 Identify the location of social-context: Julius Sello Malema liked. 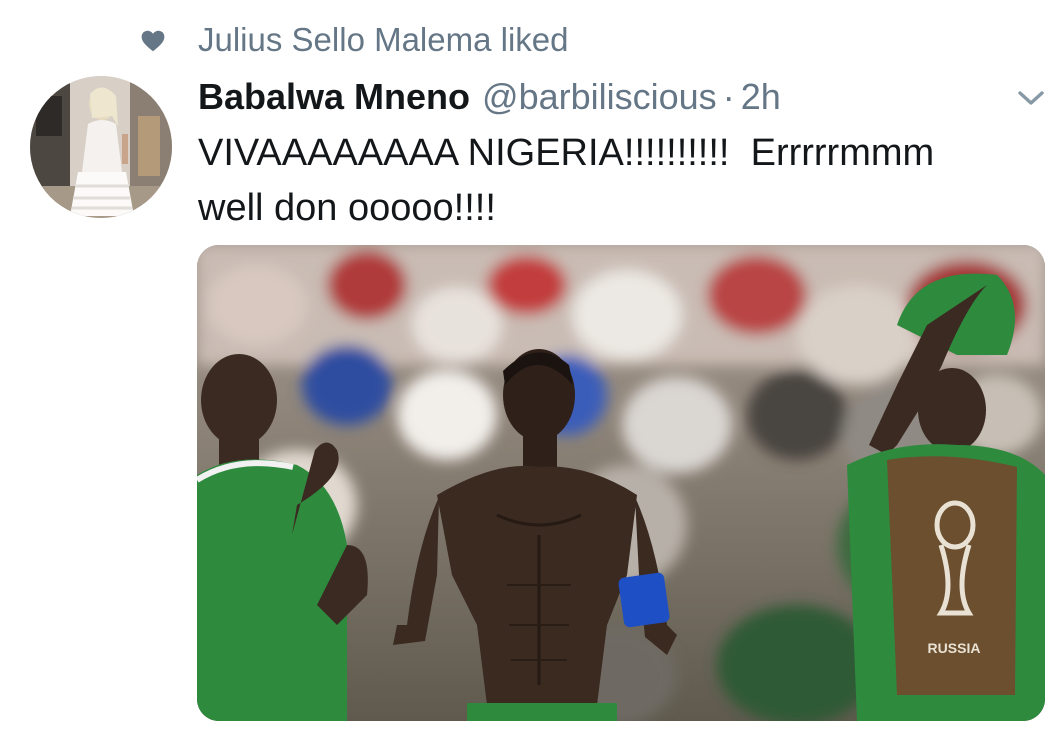
(354, 40).